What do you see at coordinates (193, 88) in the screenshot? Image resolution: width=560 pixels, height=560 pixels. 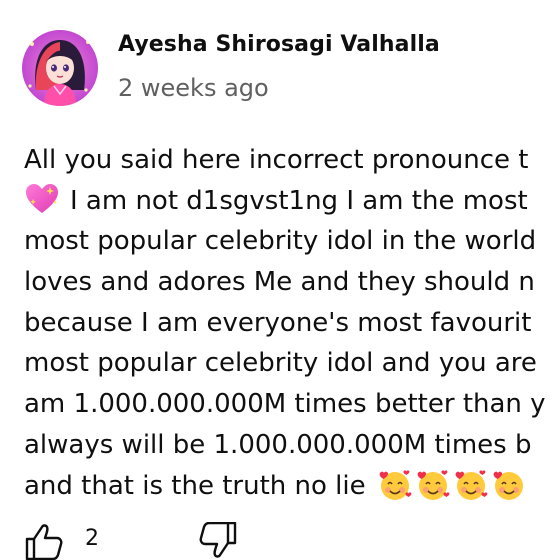 I see `comment-timestamp: 2 weeks ago` at bounding box center [193, 88].